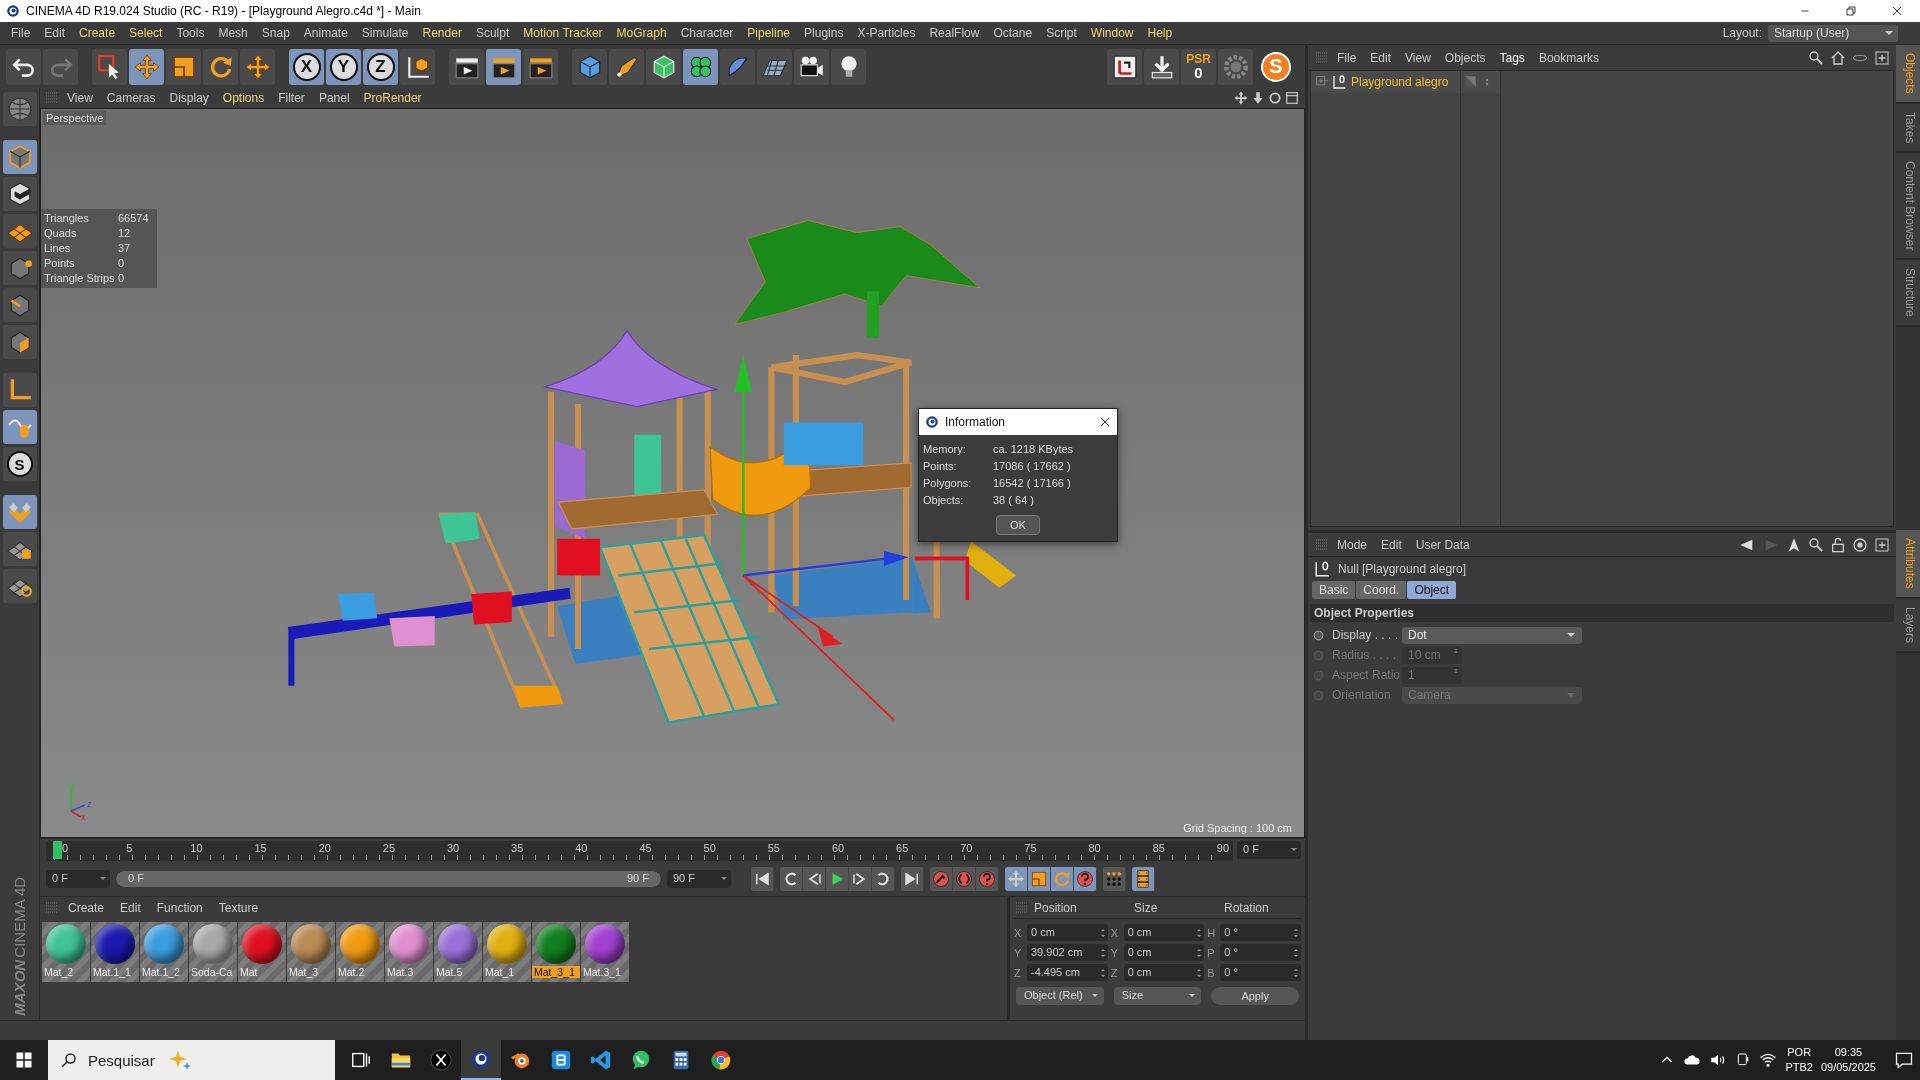 The height and width of the screenshot is (1080, 1920). What do you see at coordinates (737, 66) in the screenshot?
I see `deformer-button` at bounding box center [737, 66].